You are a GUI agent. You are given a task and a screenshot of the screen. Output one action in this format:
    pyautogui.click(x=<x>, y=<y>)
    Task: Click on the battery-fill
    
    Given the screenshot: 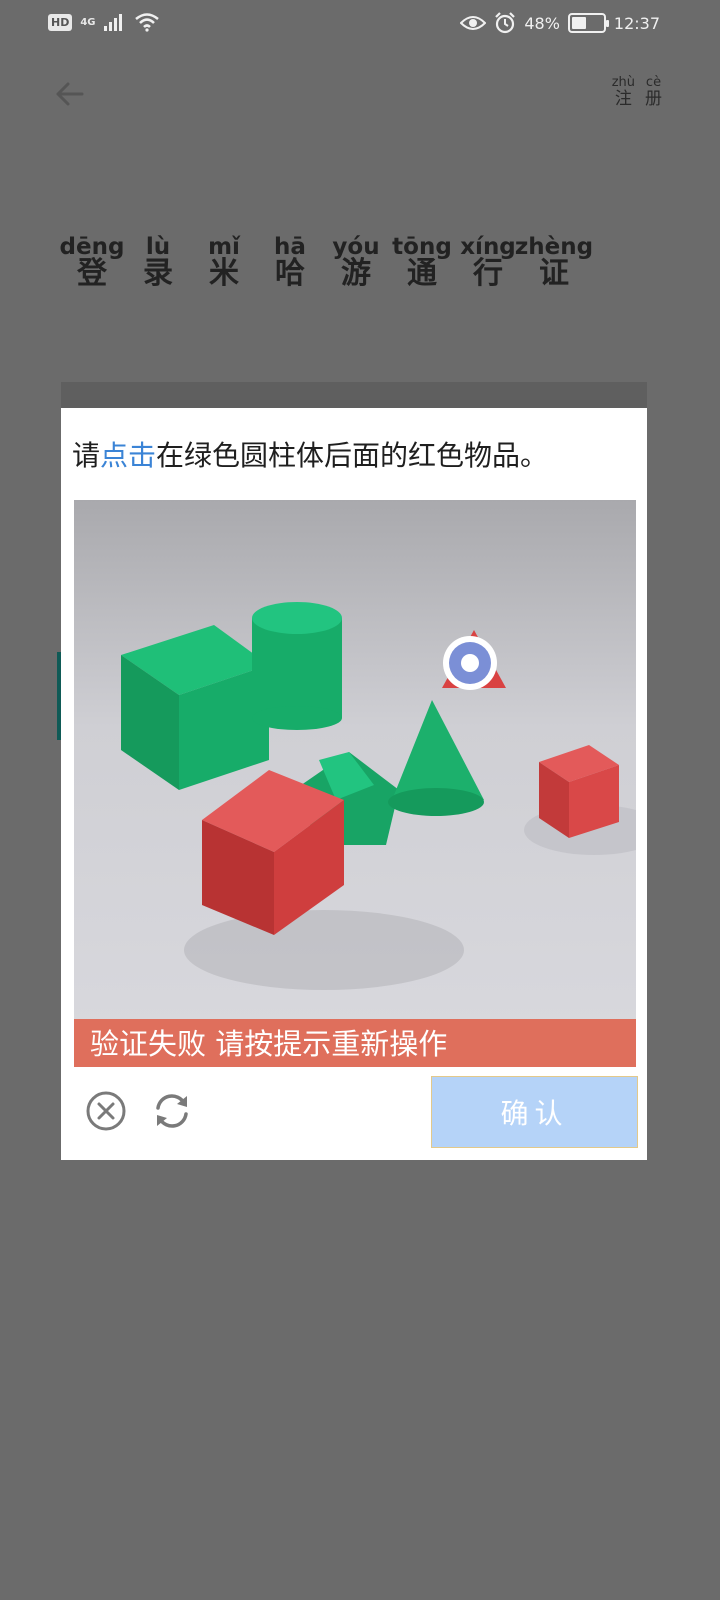 What is the action you would take?
    pyautogui.click(x=579, y=23)
    